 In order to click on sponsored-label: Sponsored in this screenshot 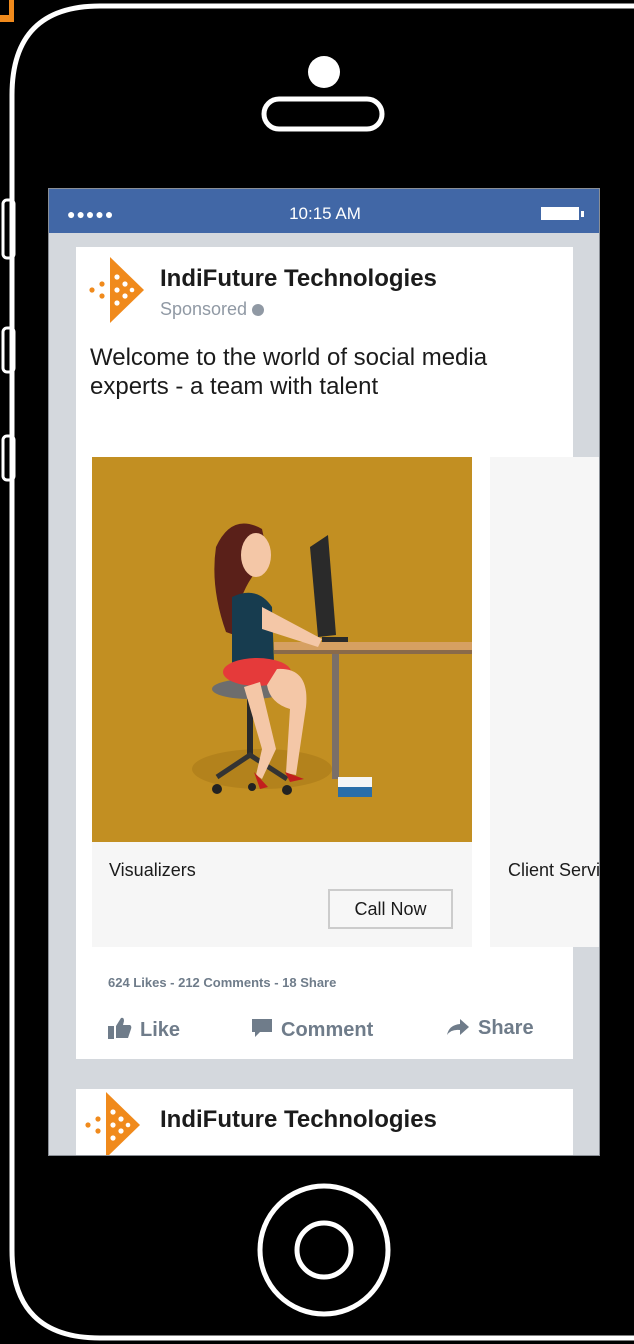, I will do `click(212, 309)`.